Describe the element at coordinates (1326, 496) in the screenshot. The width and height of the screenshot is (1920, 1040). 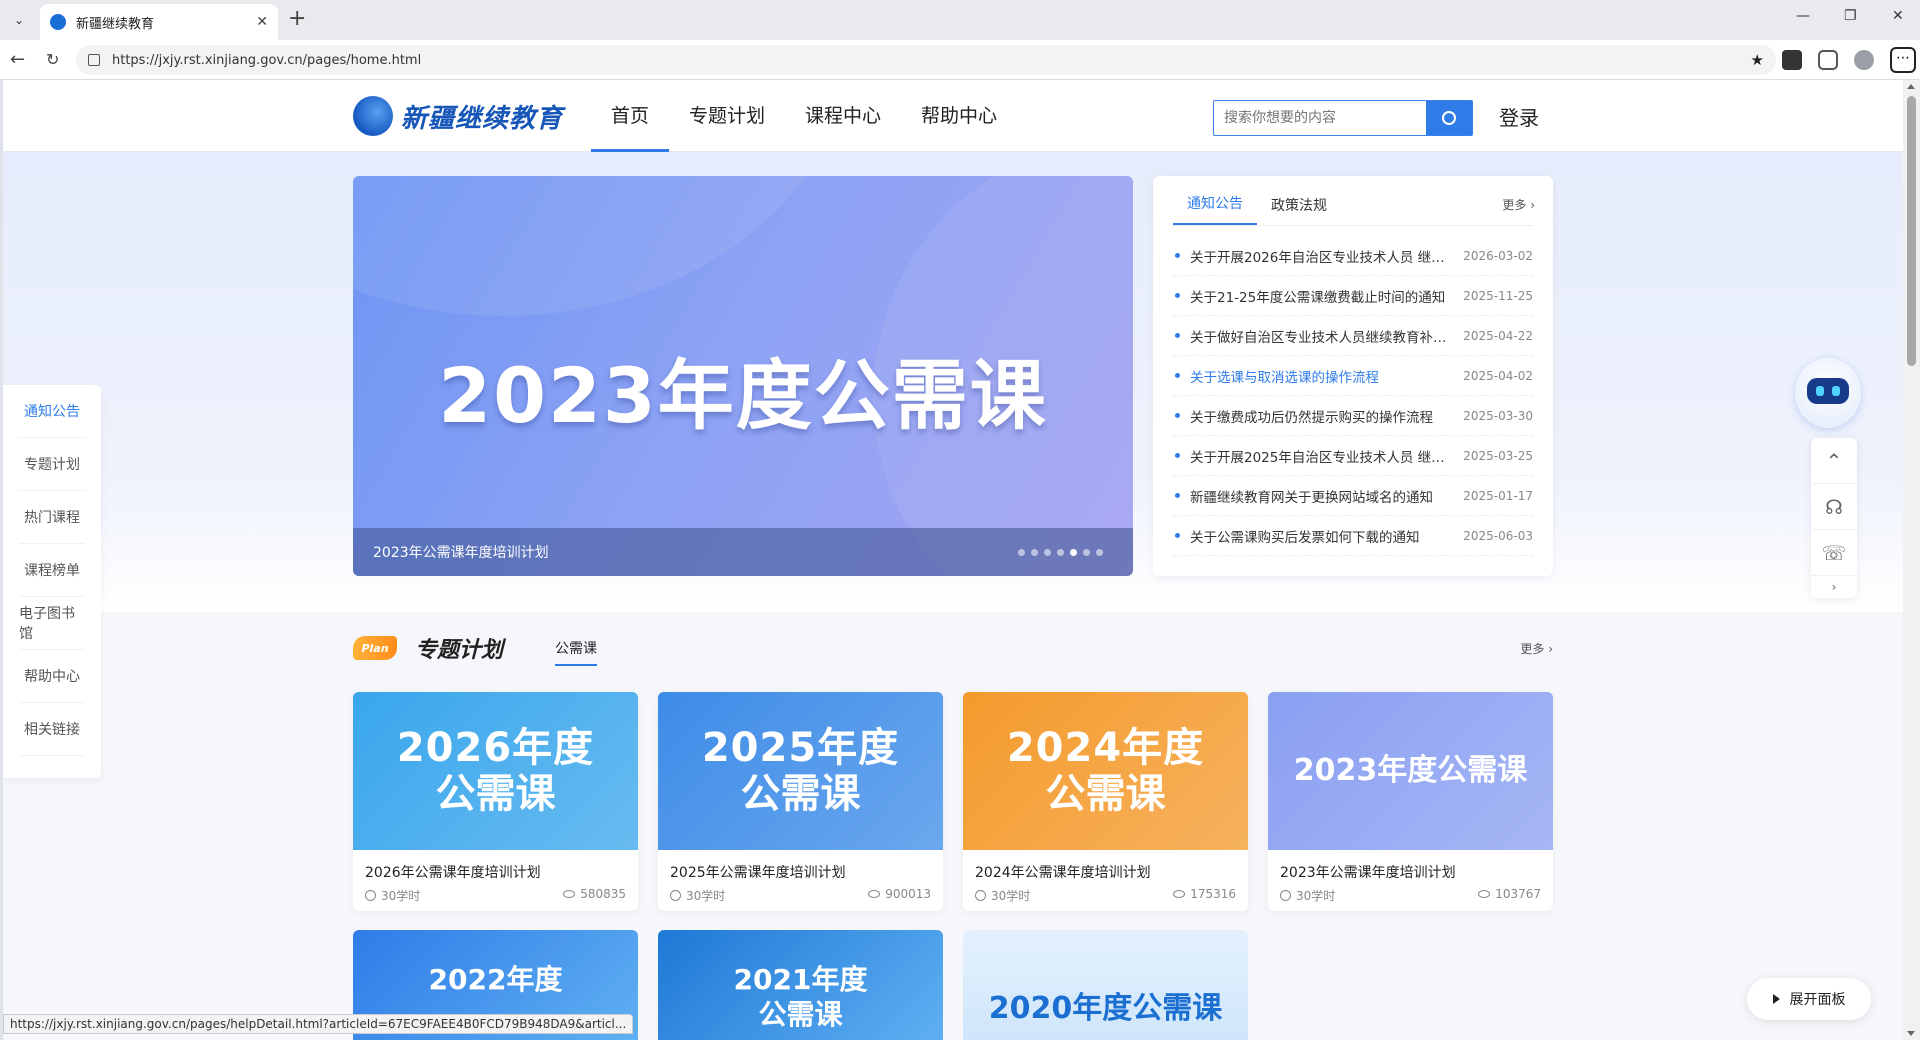
I see `notice-title: 新疆继续教育网关于更换网站域名的通知` at that location.